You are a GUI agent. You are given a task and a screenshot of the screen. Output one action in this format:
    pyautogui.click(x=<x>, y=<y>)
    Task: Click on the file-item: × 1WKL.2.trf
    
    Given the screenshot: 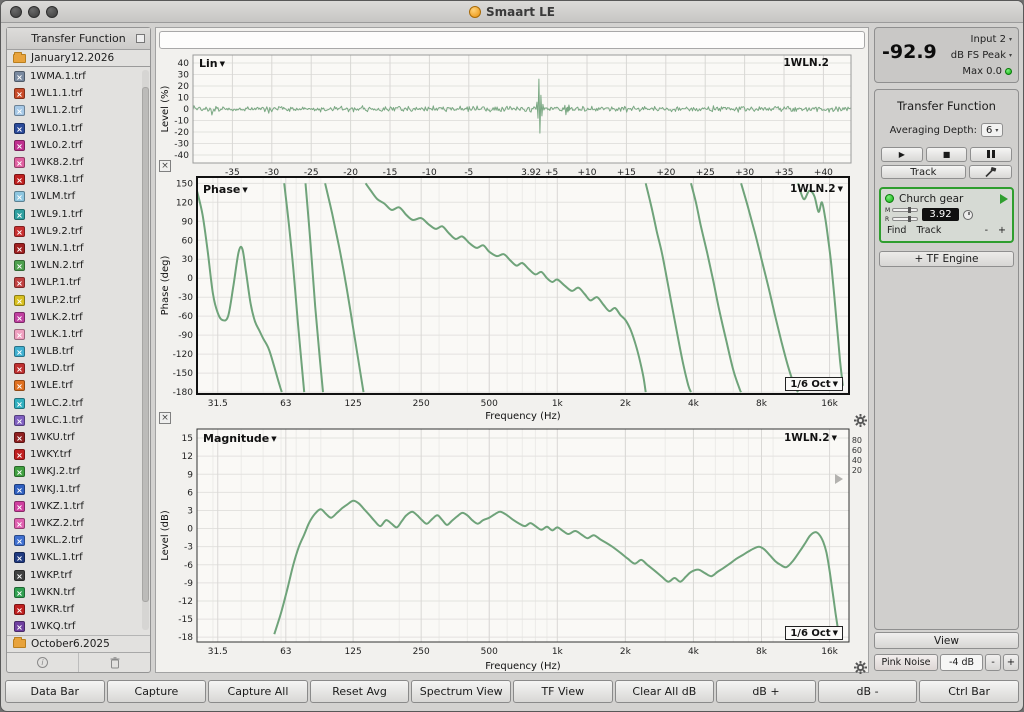 What is the action you would take?
    pyautogui.click(x=78, y=540)
    